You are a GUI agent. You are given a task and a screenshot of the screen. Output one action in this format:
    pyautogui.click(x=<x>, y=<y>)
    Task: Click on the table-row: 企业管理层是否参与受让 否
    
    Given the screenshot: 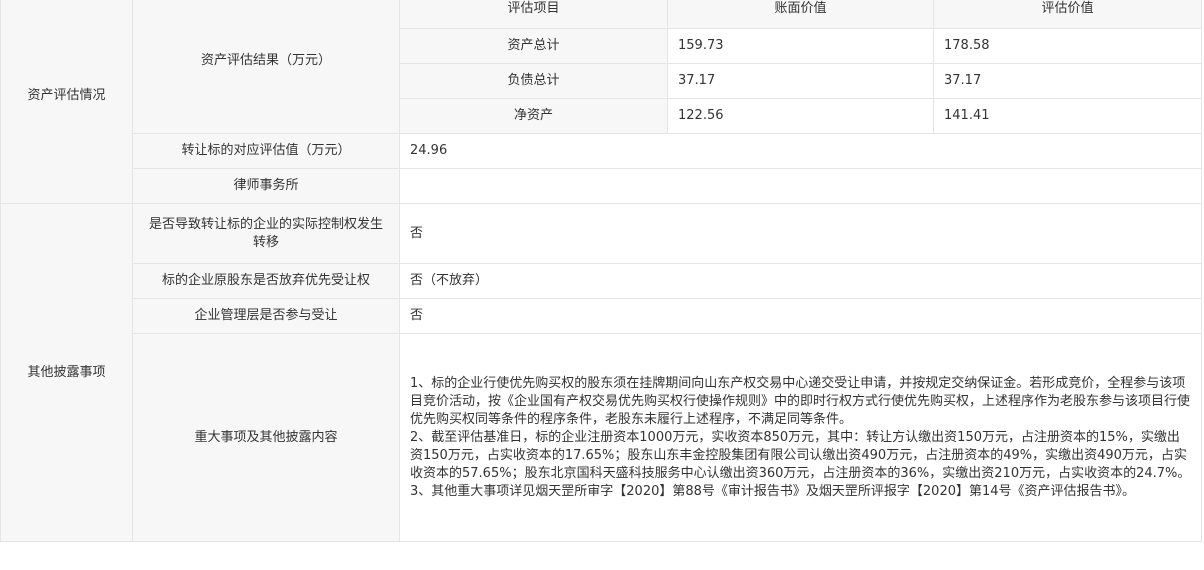 What is the action you would take?
    pyautogui.click(x=601, y=316)
    